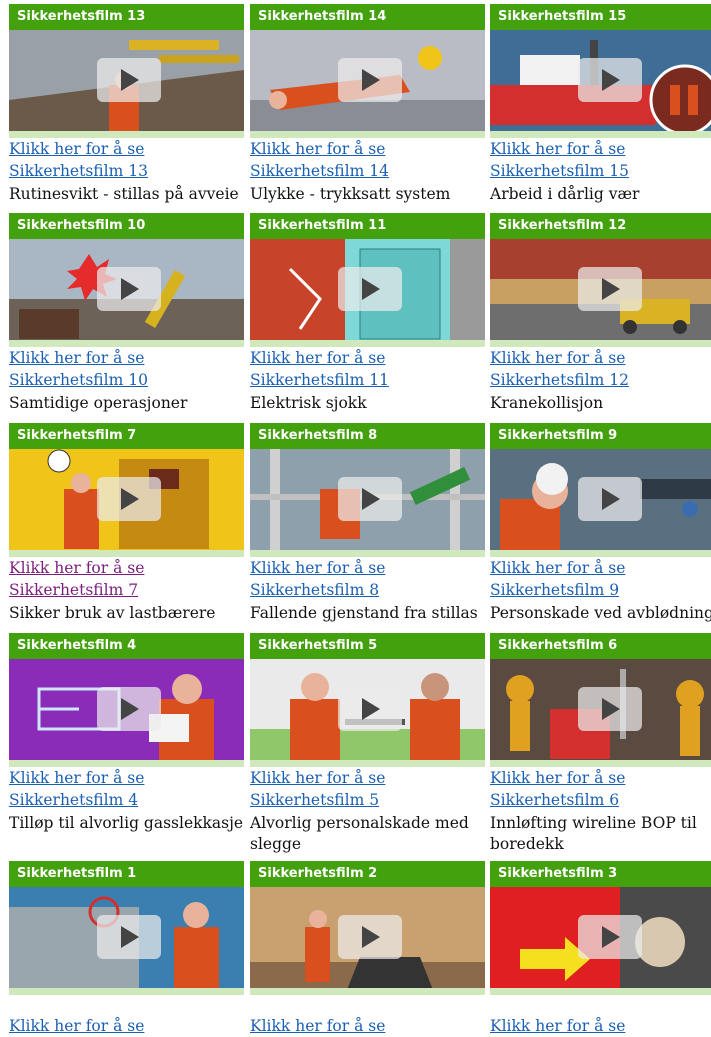  Describe the element at coordinates (367, 800) in the screenshot. I see `film-link: Sikkerhetsfilm 5` at that location.